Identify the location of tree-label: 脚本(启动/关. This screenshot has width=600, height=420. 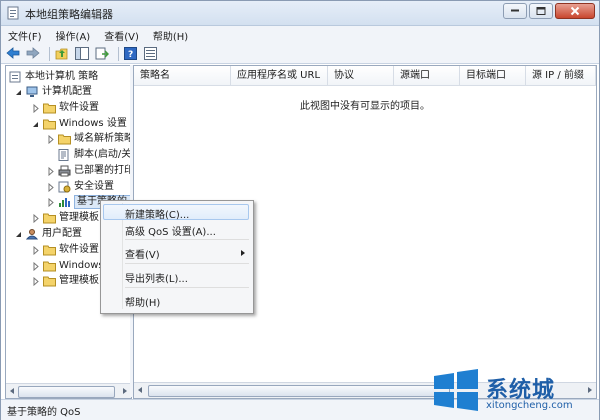
(103, 154).